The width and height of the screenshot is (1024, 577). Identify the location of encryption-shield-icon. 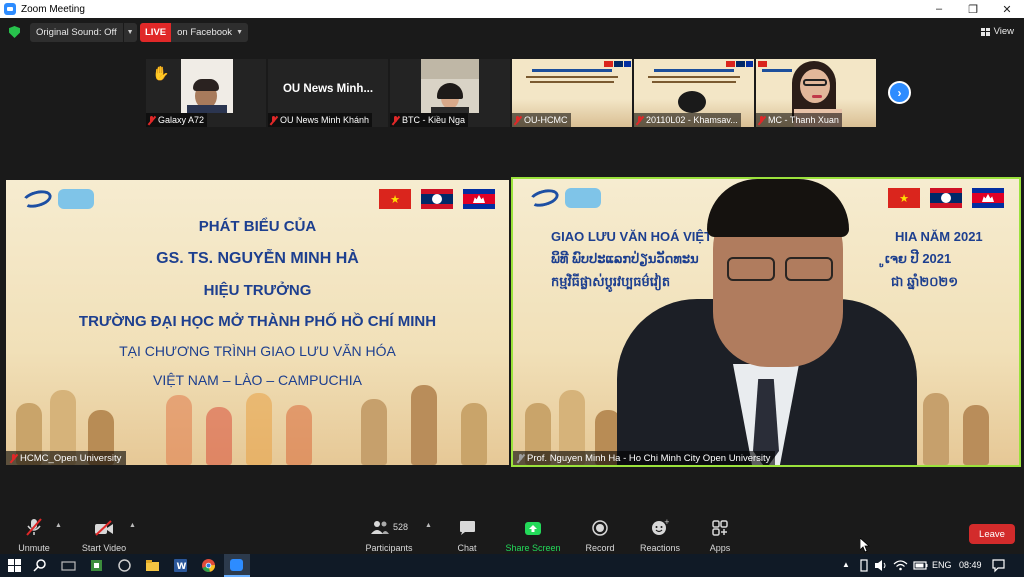
(14, 32).